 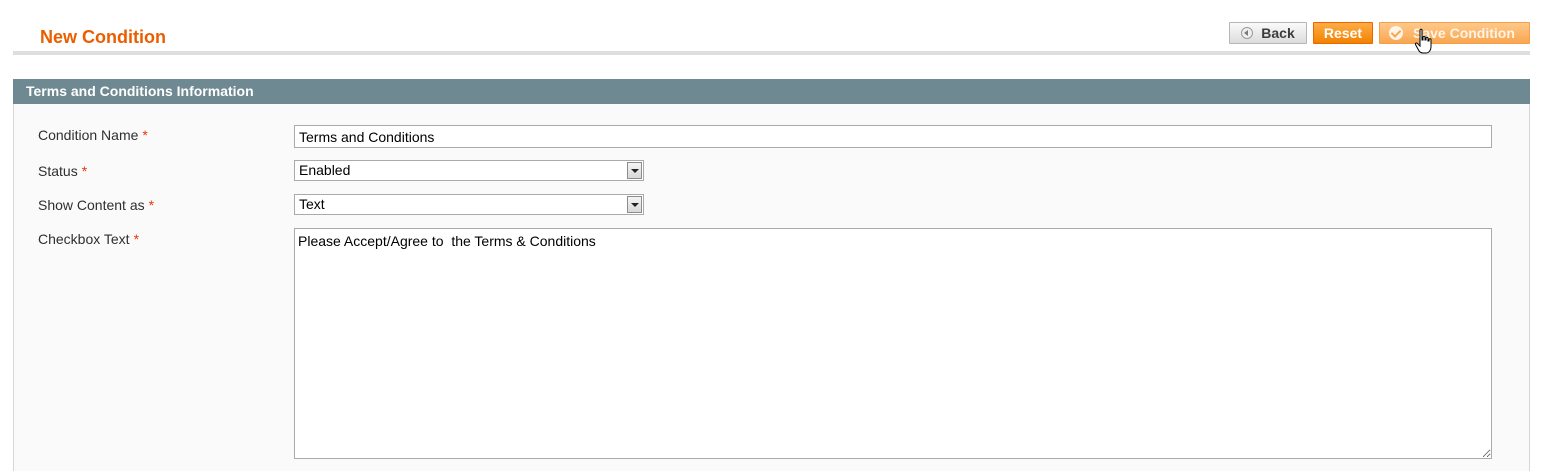 I want to click on status-label: Status *, so click(x=62, y=171).